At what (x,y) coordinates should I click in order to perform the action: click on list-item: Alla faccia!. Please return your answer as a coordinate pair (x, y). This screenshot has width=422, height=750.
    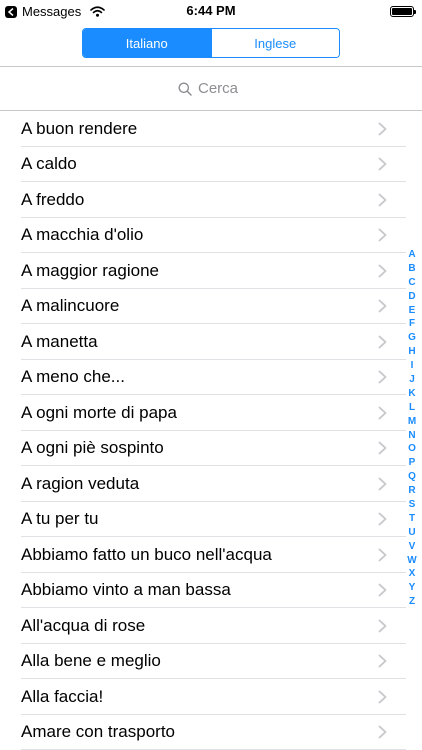
    Looking at the image, I should click on (211, 697).